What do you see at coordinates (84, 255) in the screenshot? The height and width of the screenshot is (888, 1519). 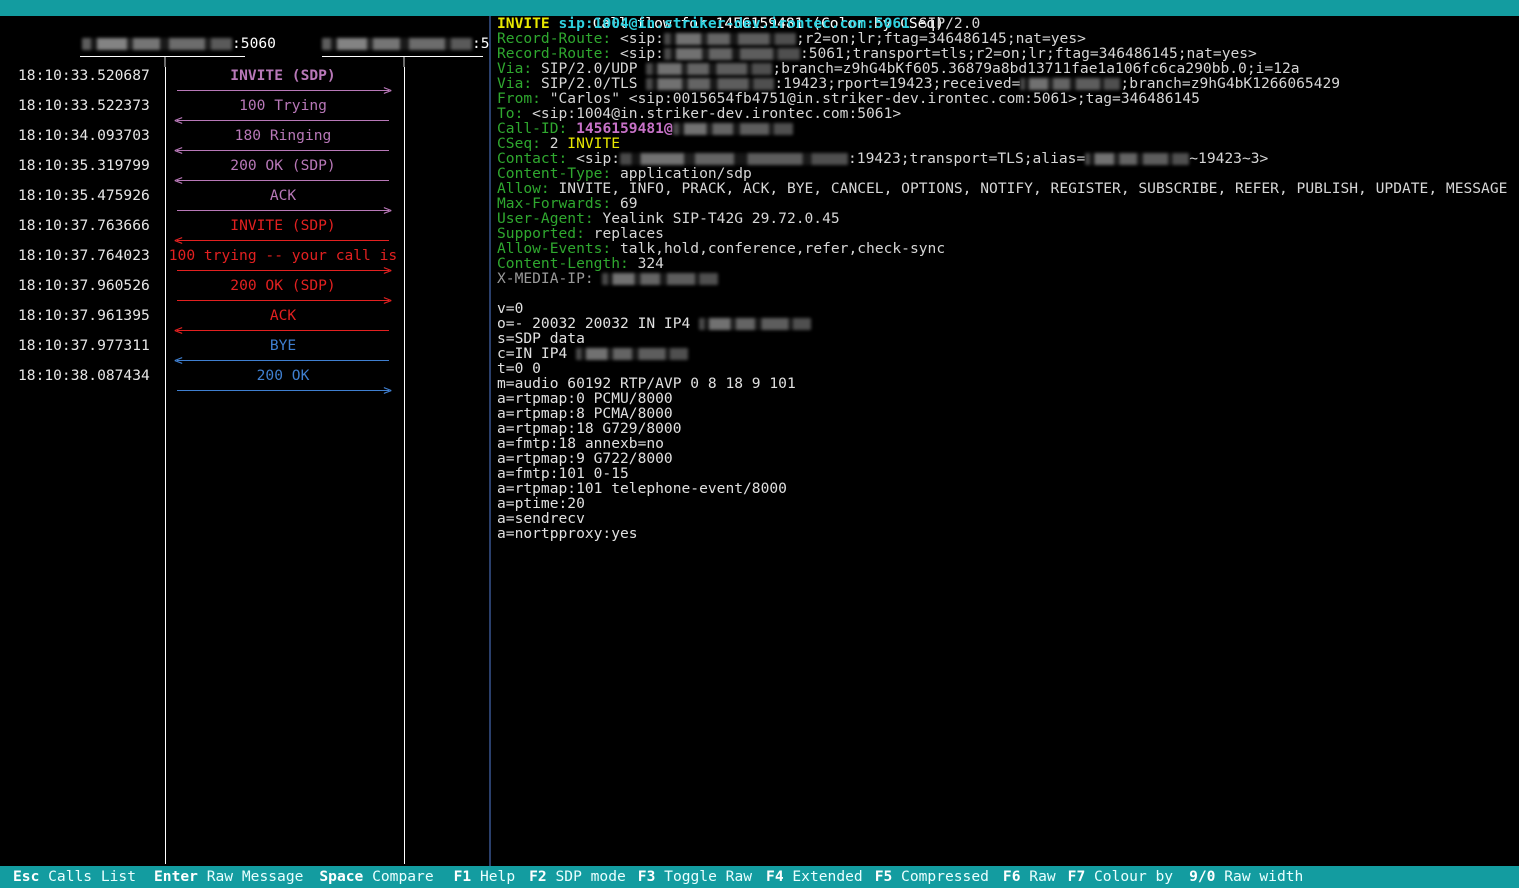 I see `flow-timestamp: 18:10:37.764023` at bounding box center [84, 255].